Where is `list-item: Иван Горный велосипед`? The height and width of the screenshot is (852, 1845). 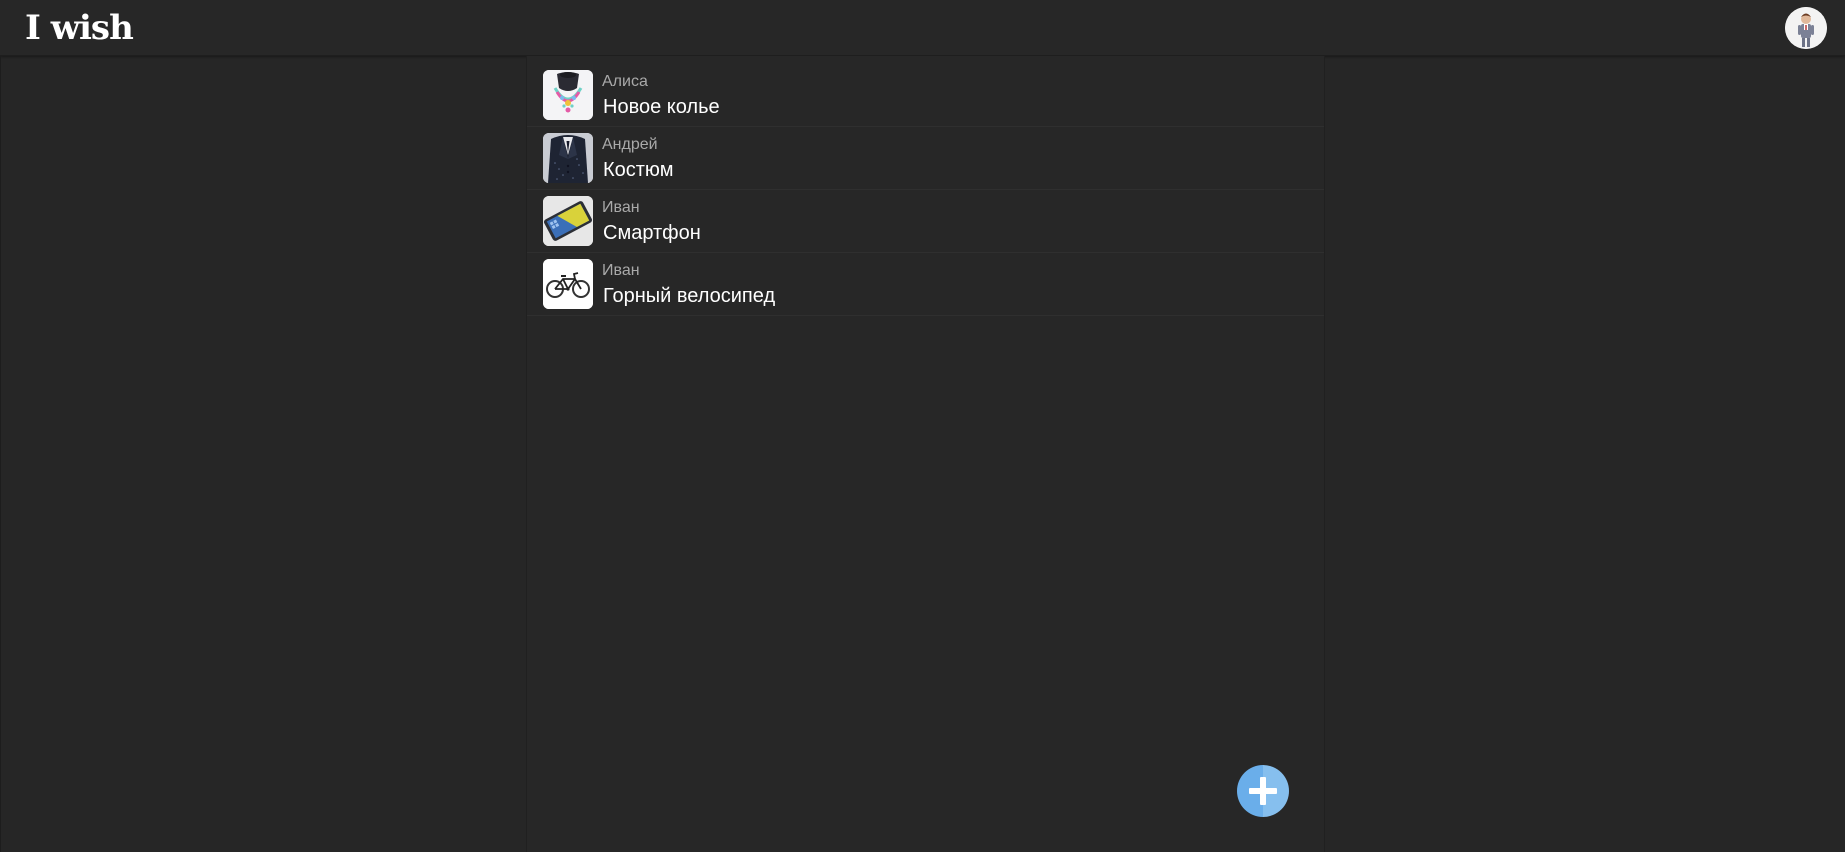
list-item: Иван Горный велосипед is located at coordinates (925, 284).